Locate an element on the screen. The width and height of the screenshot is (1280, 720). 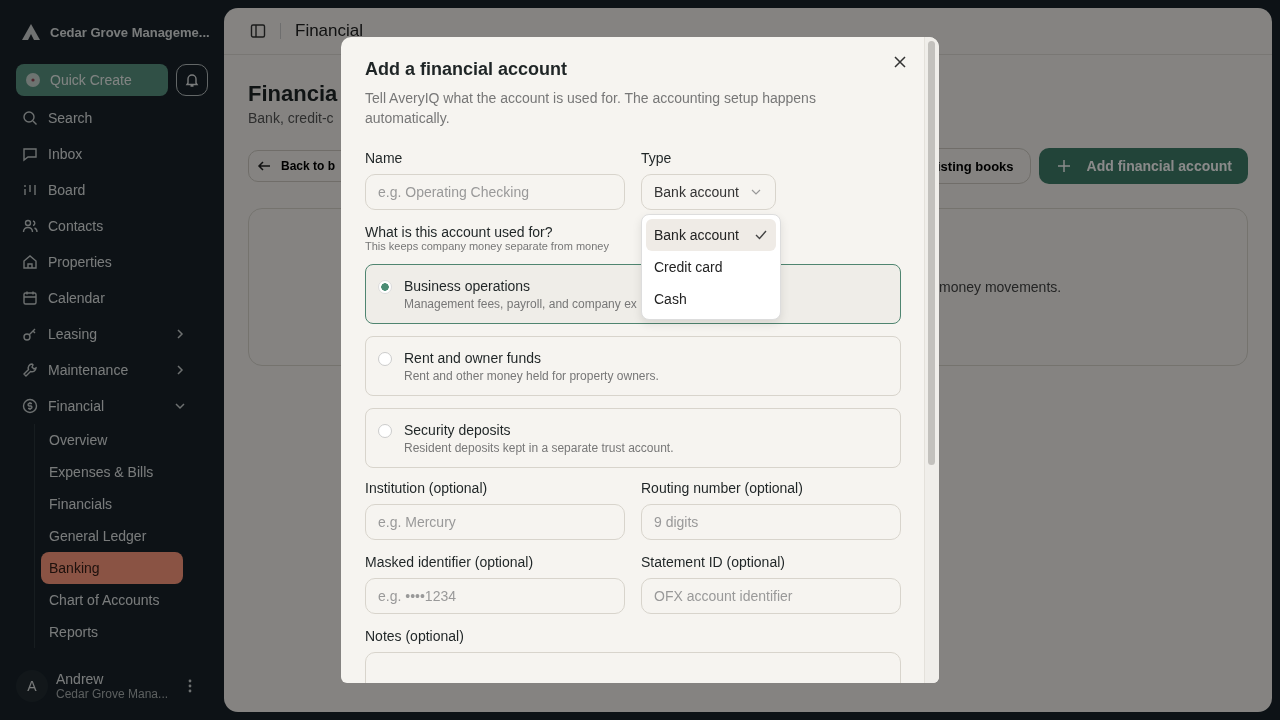
question-label: What is this account used for? is located at coordinates (459, 232).